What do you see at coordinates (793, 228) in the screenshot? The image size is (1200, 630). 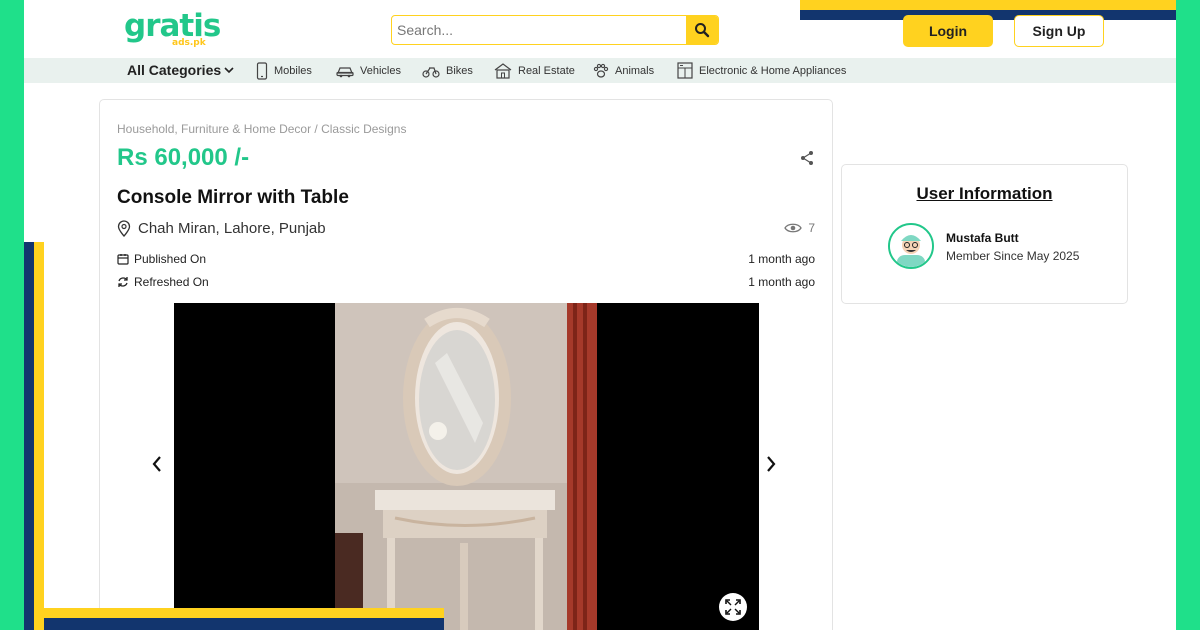 I see `eye-icon` at bounding box center [793, 228].